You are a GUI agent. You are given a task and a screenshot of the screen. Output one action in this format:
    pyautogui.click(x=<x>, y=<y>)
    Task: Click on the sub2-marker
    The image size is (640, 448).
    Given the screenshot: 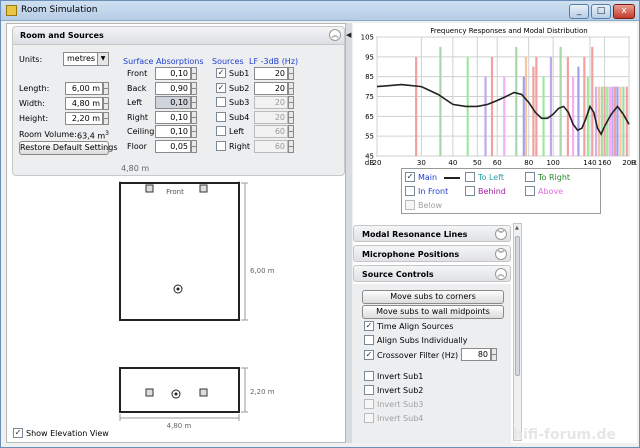 What is the action you would take?
    pyautogui.click(x=203, y=188)
    